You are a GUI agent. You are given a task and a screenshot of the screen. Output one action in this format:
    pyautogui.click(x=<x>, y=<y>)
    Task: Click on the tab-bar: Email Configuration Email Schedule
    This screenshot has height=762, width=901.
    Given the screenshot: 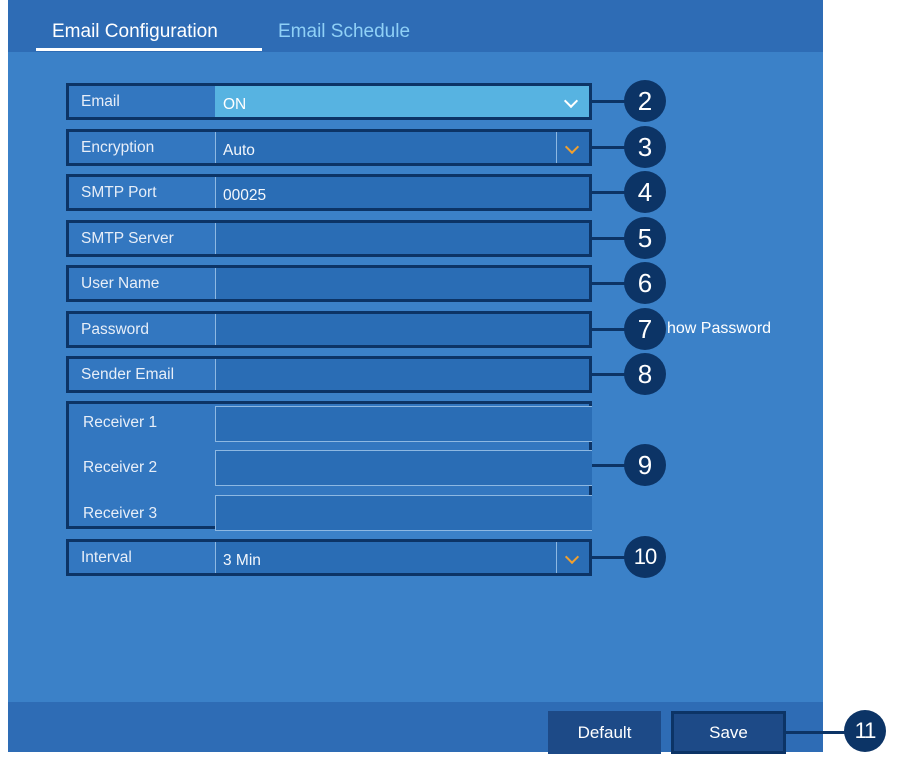 What is the action you would take?
    pyautogui.click(x=415, y=26)
    